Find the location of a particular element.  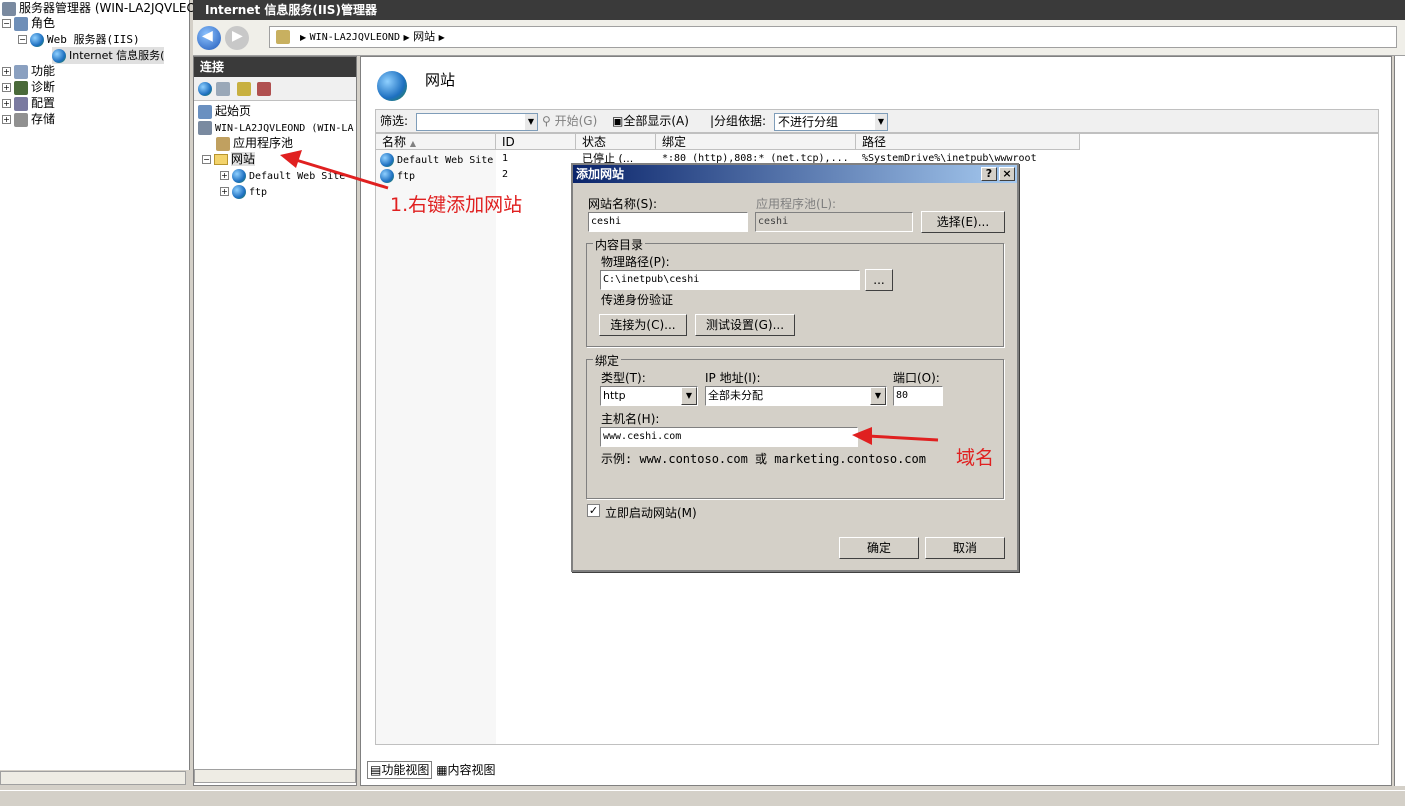

annotation-arrow-sites is located at coordinates (342, 174).